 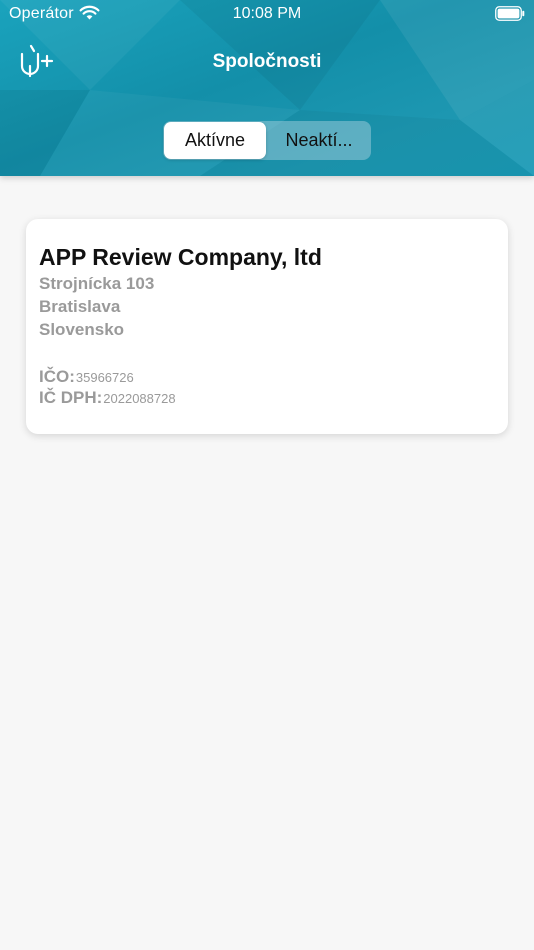 What do you see at coordinates (215, 140) in the screenshot?
I see `segment-active: Aktívne` at bounding box center [215, 140].